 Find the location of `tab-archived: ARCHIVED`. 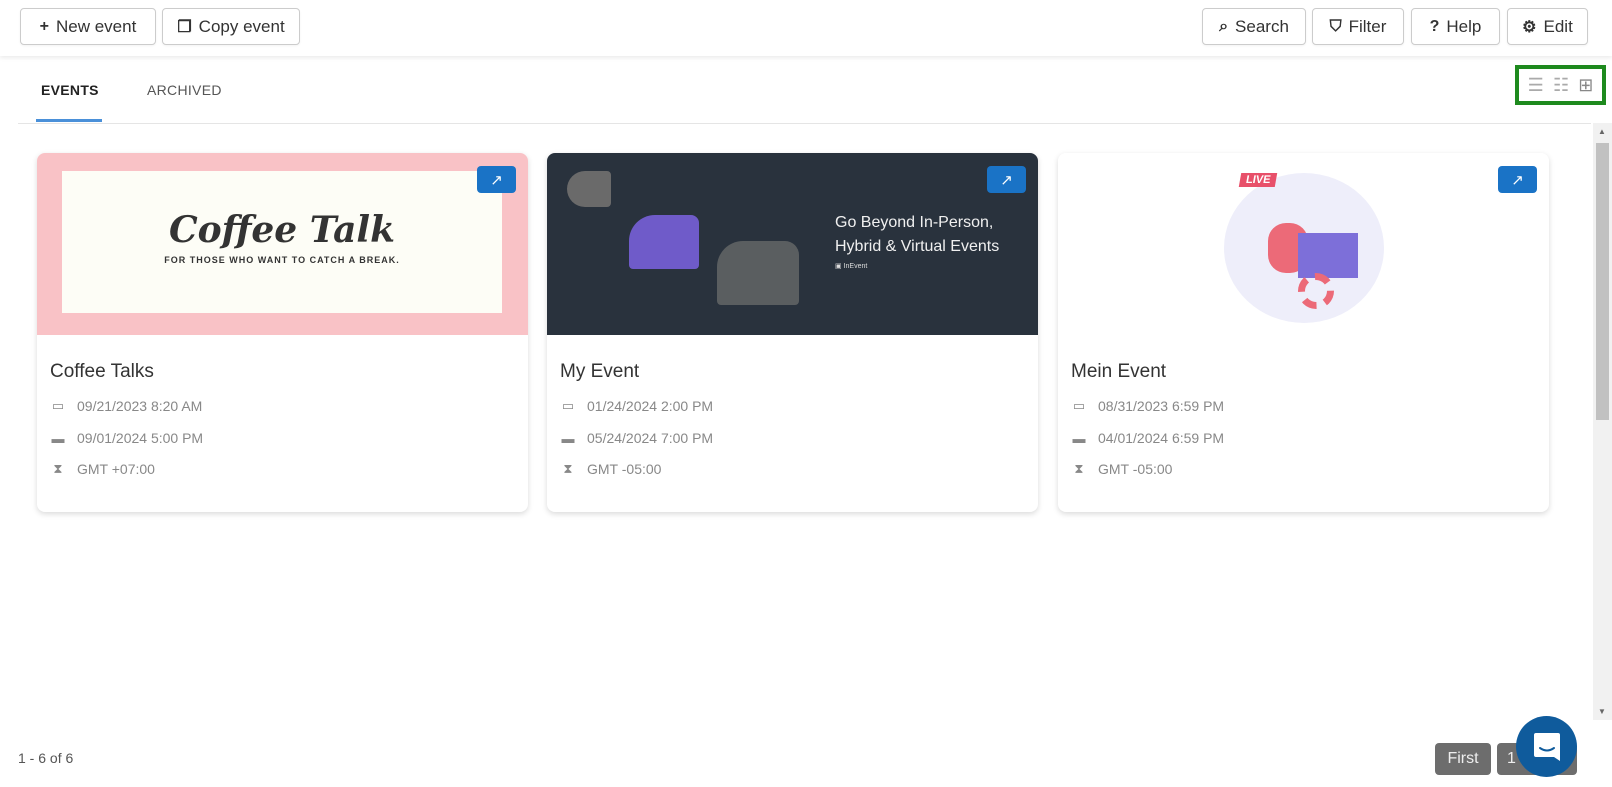

tab-archived: ARCHIVED is located at coordinates (184, 90).